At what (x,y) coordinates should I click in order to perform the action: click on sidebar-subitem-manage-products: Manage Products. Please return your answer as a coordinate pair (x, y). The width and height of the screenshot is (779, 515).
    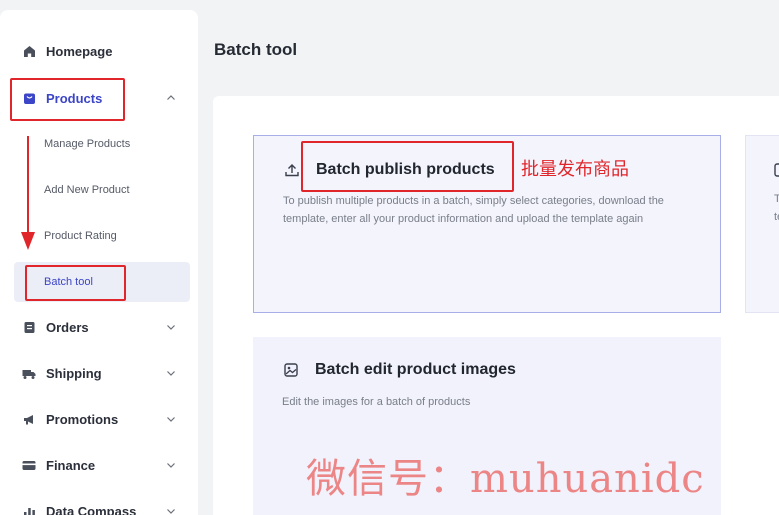
    Looking at the image, I should click on (102, 144).